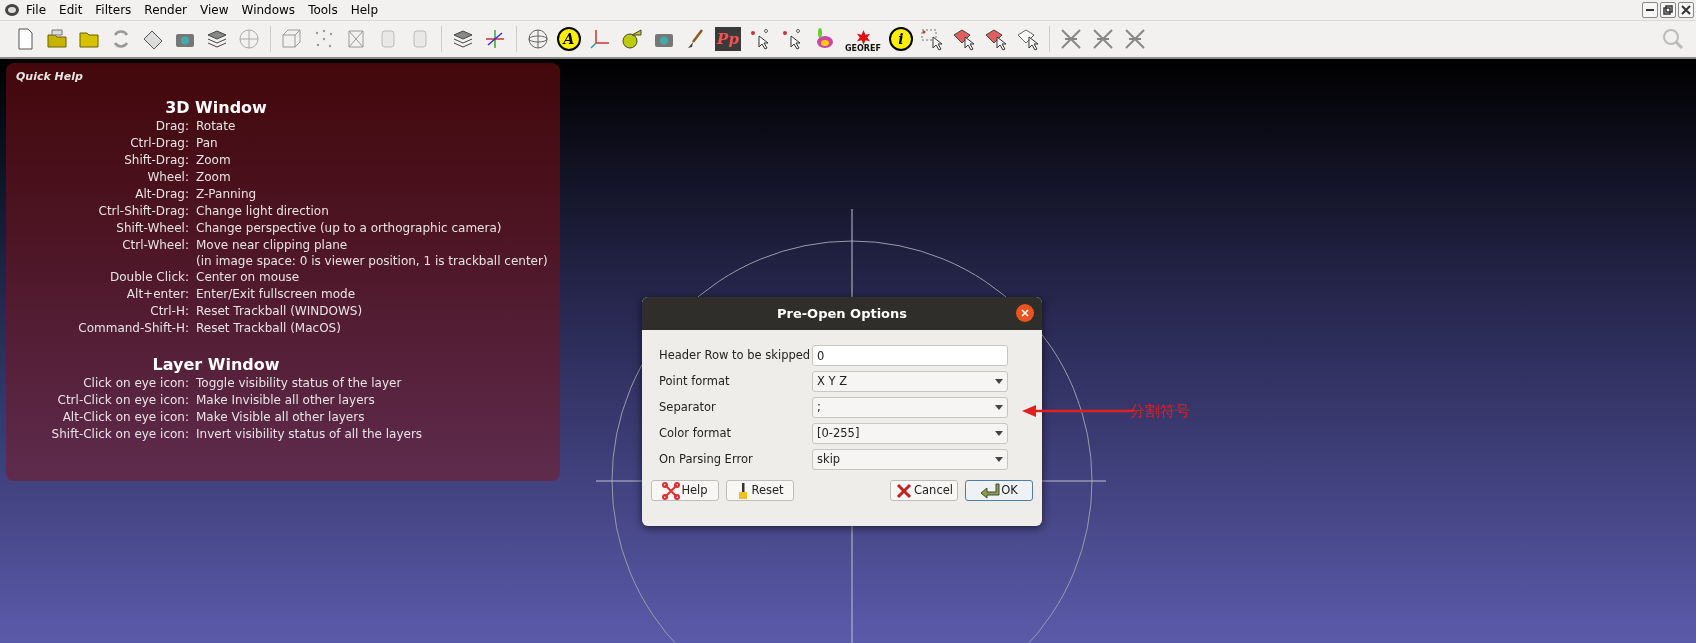 The height and width of the screenshot is (643, 1696). Describe the element at coordinates (71, 10) in the screenshot. I see `menu-item: Edit` at that location.